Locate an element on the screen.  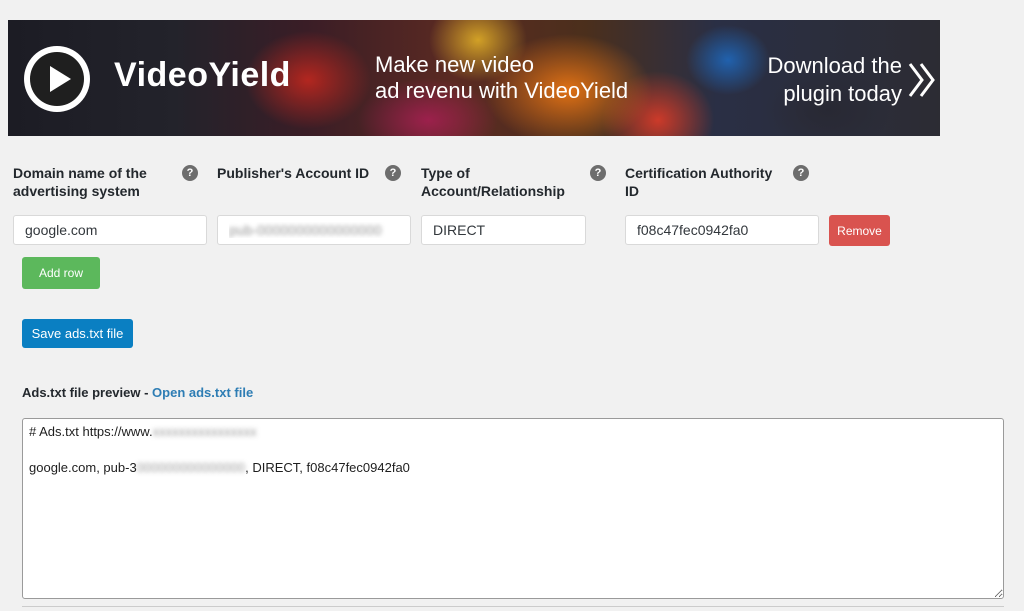
help-icon-cert-id: ? is located at coordinates (801, 173).